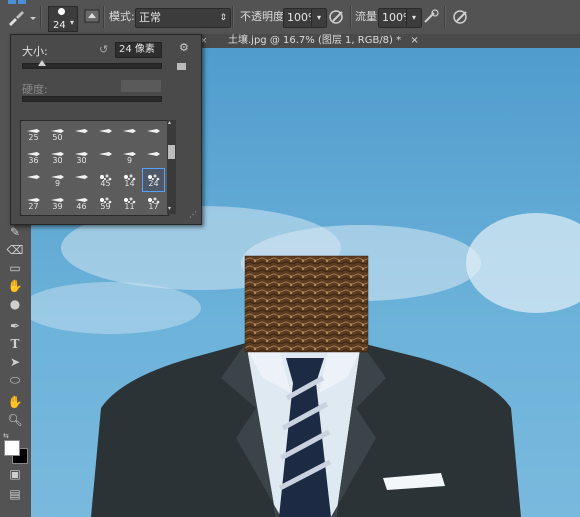  I want to click on airbrush-icon, so click(431, 17).